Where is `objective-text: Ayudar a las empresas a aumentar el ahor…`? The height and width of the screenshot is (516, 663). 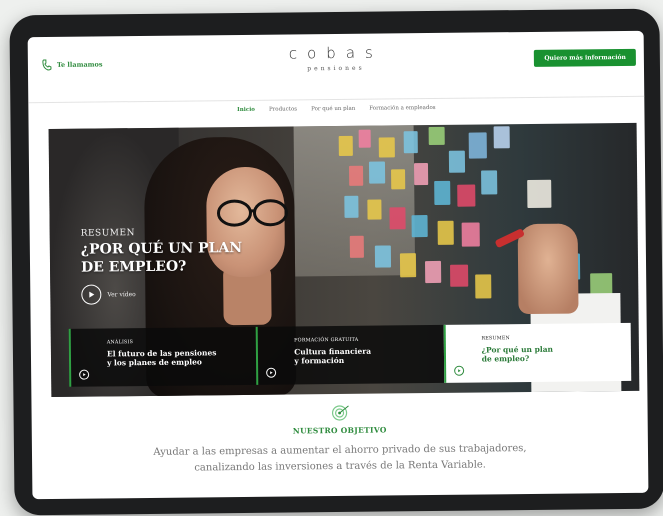 objective-text: Ayudar a las empresas a aumentar el ahor… is located at coordinates (340, 459).